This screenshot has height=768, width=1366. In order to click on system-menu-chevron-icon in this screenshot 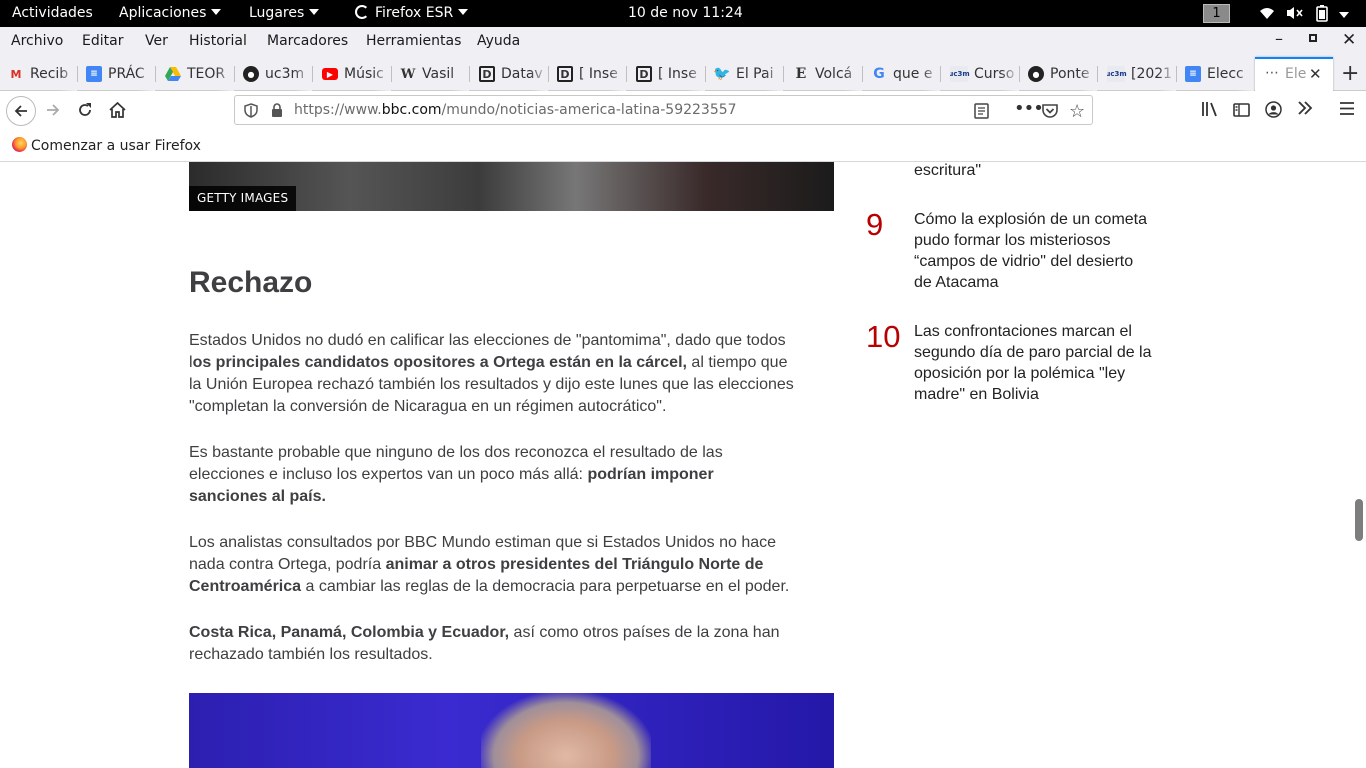, I will do `click(1344, 15)`.